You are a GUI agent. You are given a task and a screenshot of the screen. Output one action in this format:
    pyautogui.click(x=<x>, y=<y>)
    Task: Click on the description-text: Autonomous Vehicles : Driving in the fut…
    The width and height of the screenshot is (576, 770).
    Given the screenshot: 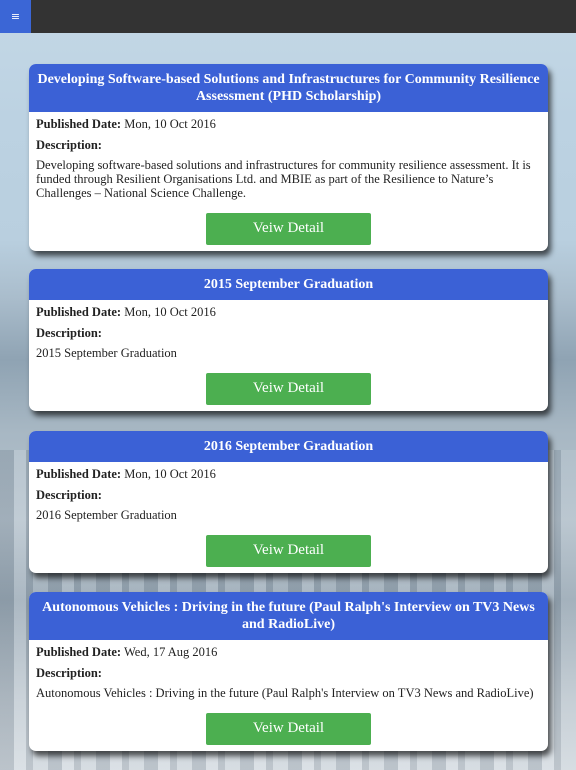 What is the action you would take?
    pyautogui.click(x=285, y=693)
    